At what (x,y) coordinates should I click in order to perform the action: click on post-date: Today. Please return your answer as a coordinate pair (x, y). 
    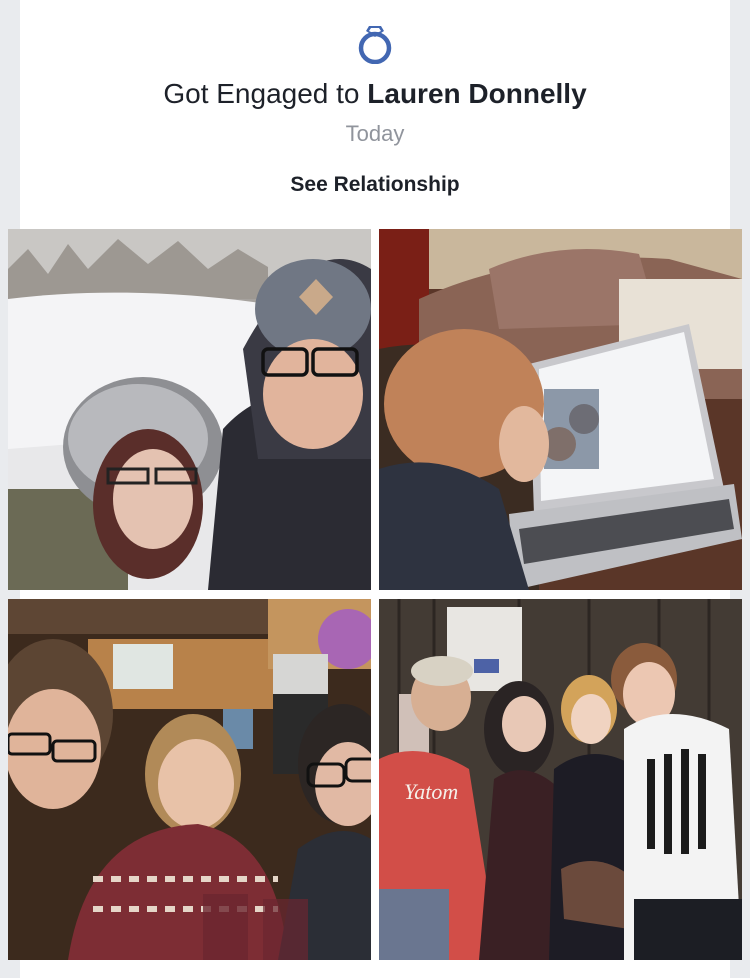
    Looking at the image, I should click on (375, 133).